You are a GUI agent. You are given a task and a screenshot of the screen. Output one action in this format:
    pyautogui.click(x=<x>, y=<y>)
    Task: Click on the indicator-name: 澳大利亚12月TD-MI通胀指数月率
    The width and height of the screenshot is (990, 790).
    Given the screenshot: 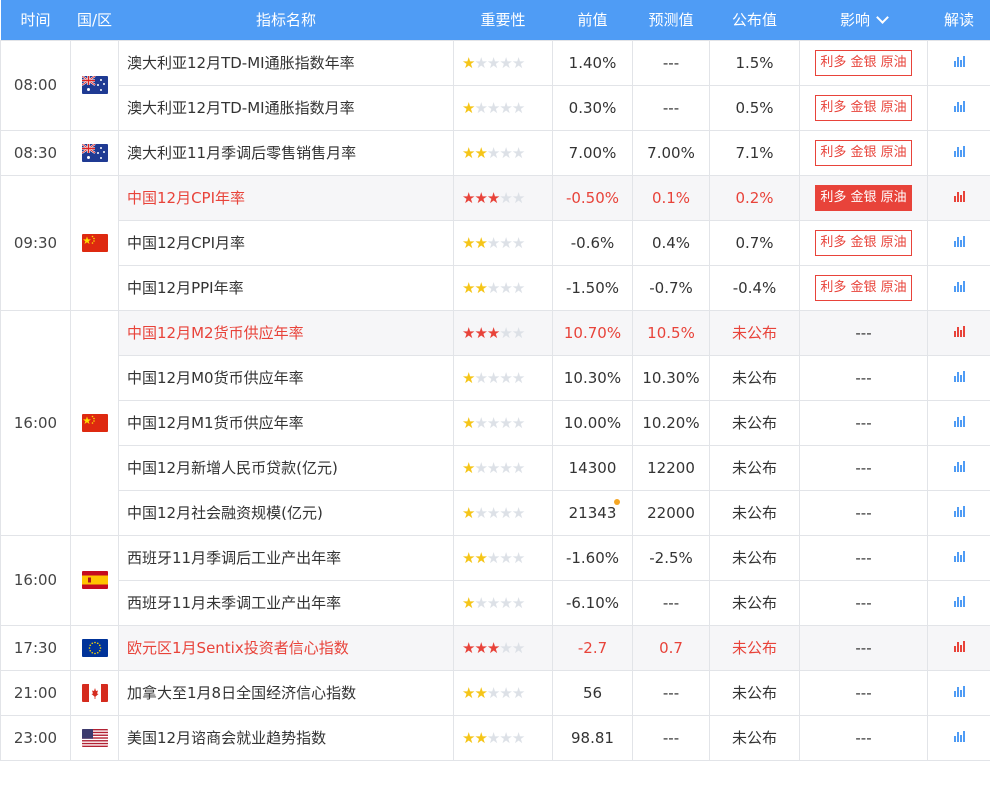 What is the action you would take?
    pyautogui.click(x=286, y=107)
    